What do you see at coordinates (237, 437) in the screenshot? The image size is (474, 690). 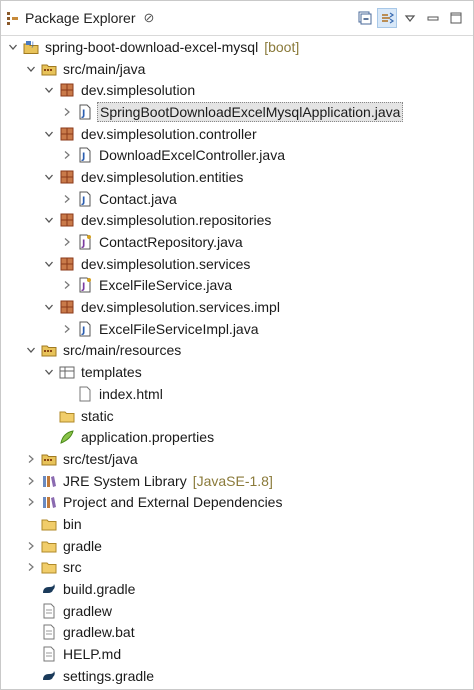 I see `tree-item: application.properties` at bounding box center [237, 437].